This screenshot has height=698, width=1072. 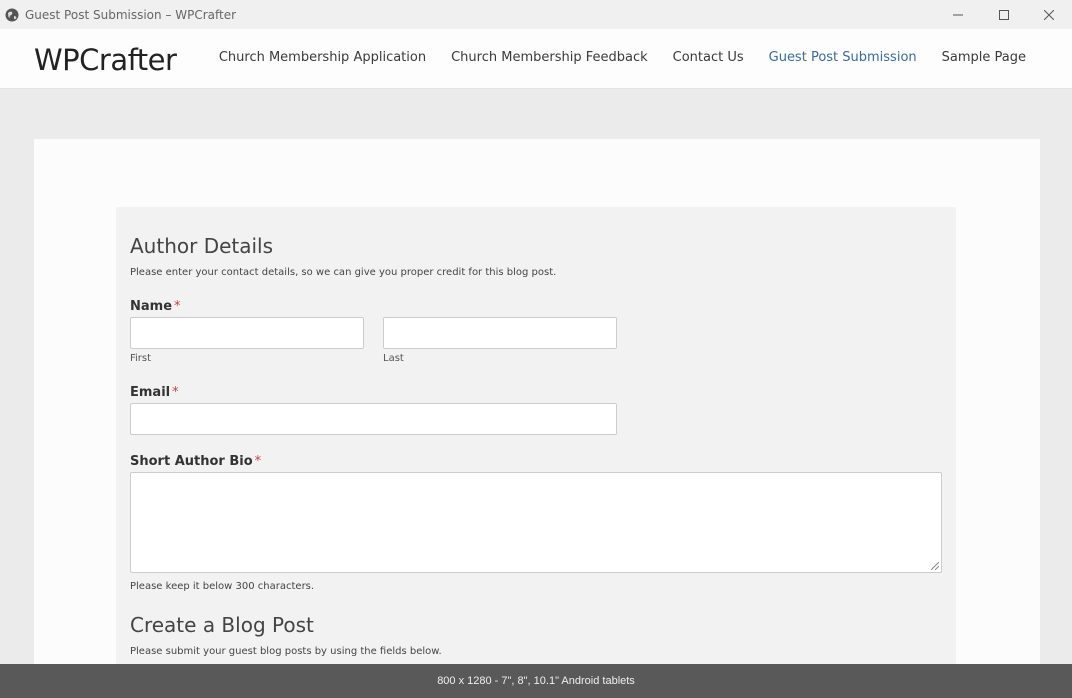 I want to click on window-title: Guest Post Submission – WPCrafter, so click(x=131, y=14).